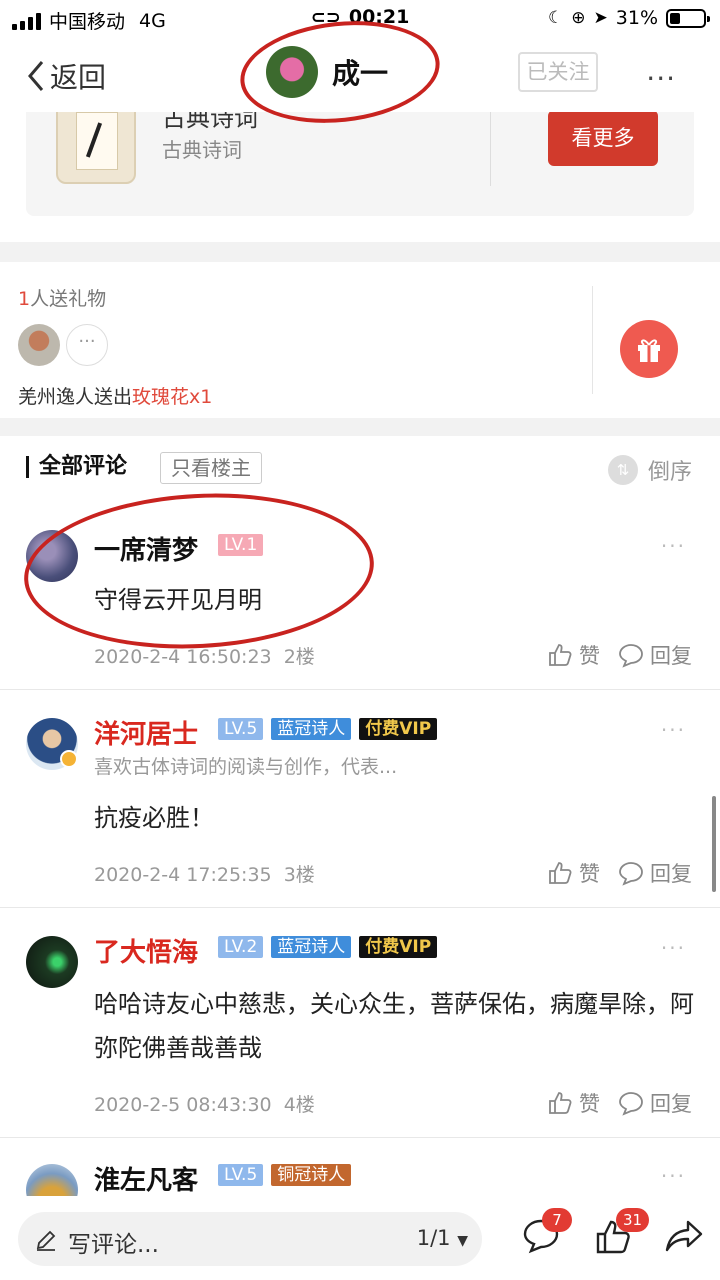 The height and width of the screenshot is (1280, 720). Describe the element at coordinates (202, 150) in the screenshot. I see `collection-subtitle: 古典诗词` at that location.